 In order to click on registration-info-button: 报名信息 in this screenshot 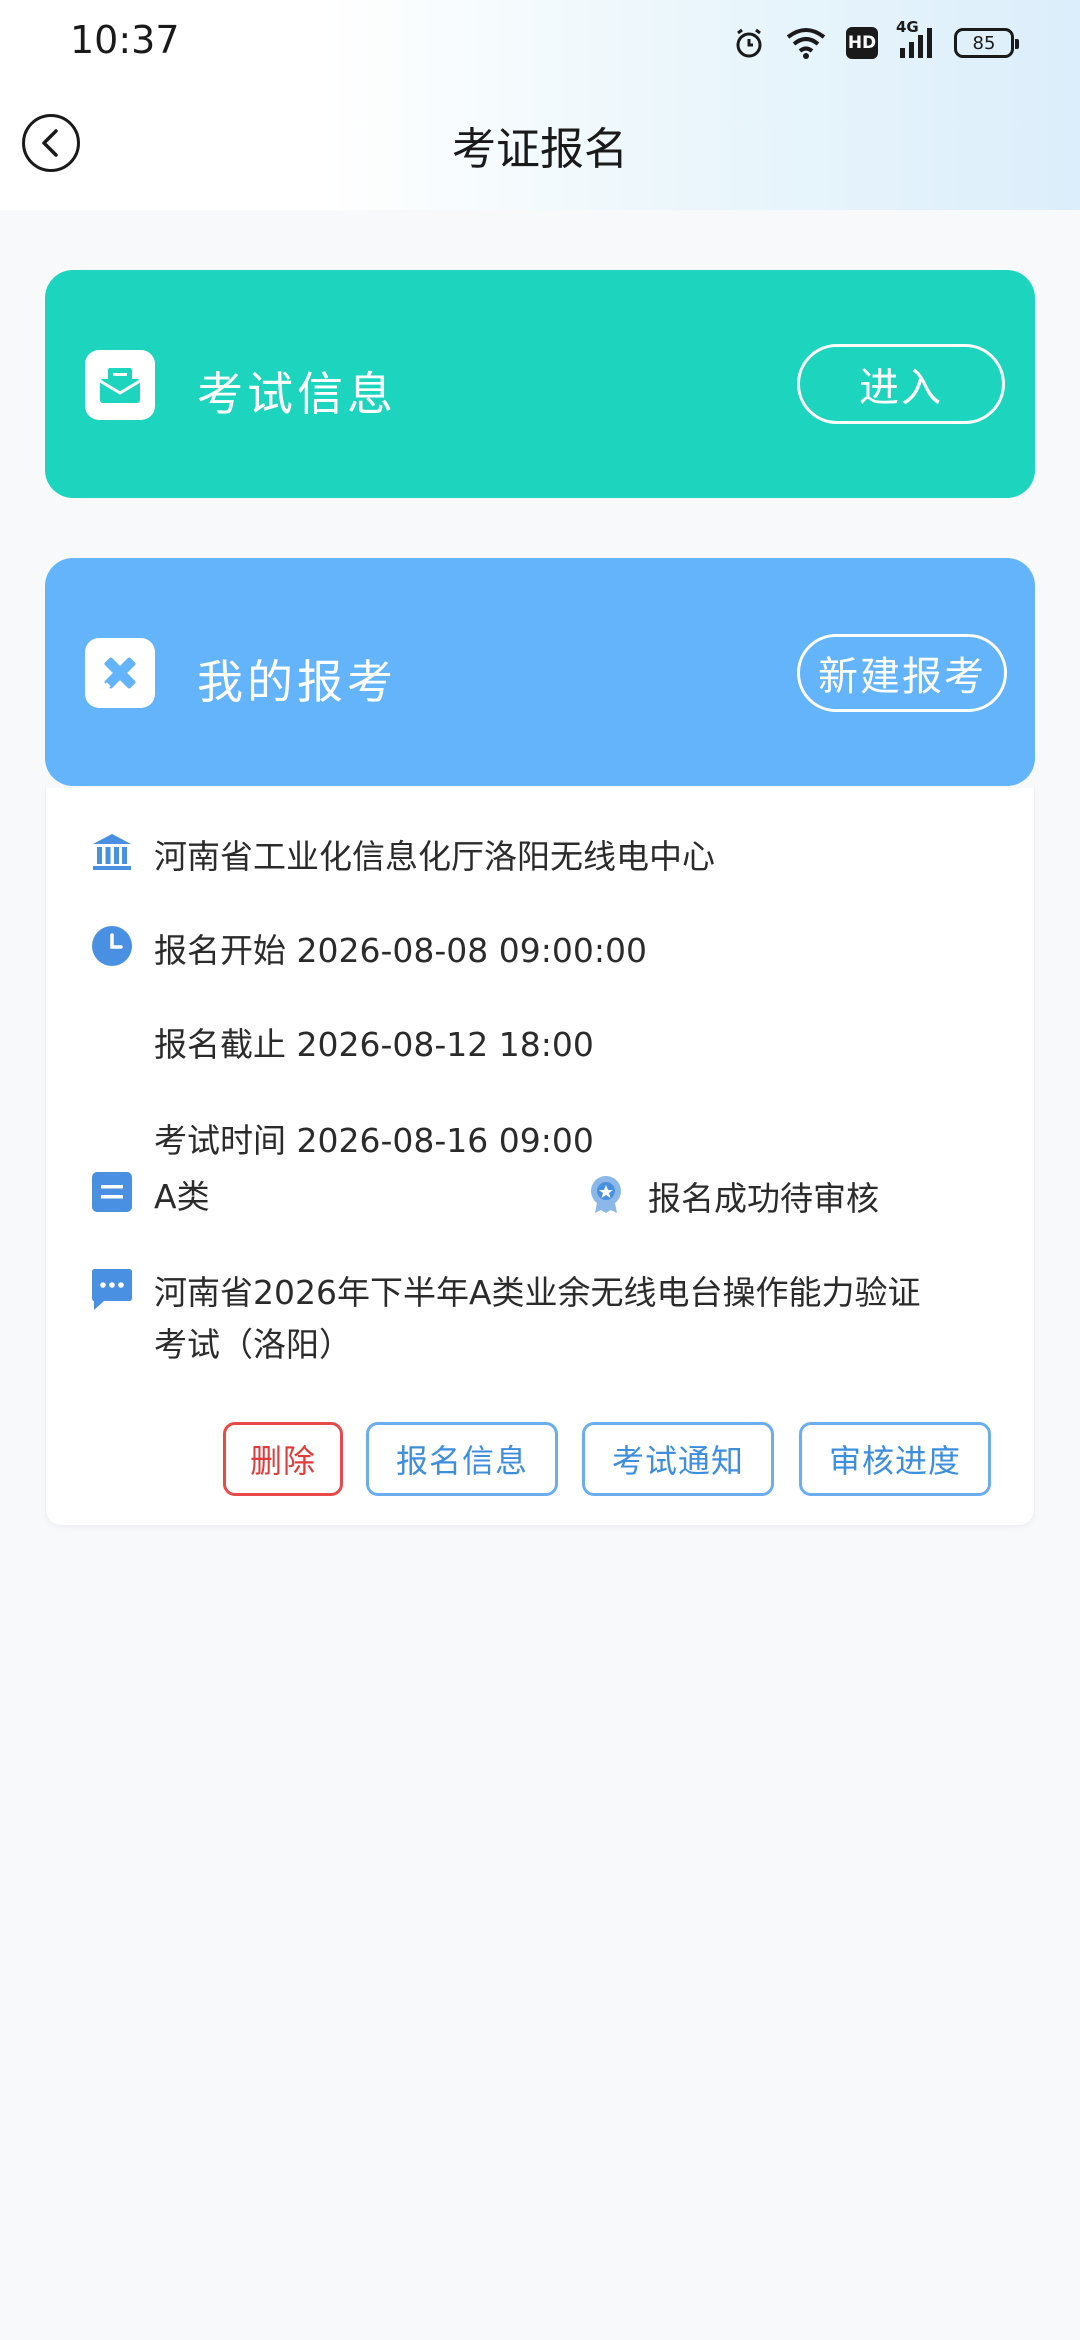, I will do `click(462, 1459)`.